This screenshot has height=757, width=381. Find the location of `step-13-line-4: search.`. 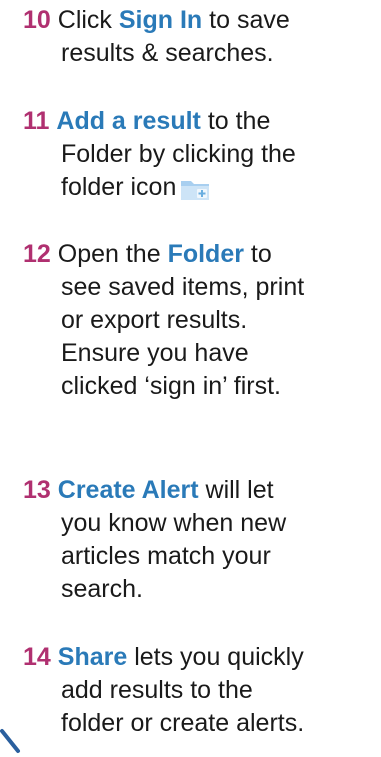

step-13-line-4: search. is located at coordinates (102, 589).